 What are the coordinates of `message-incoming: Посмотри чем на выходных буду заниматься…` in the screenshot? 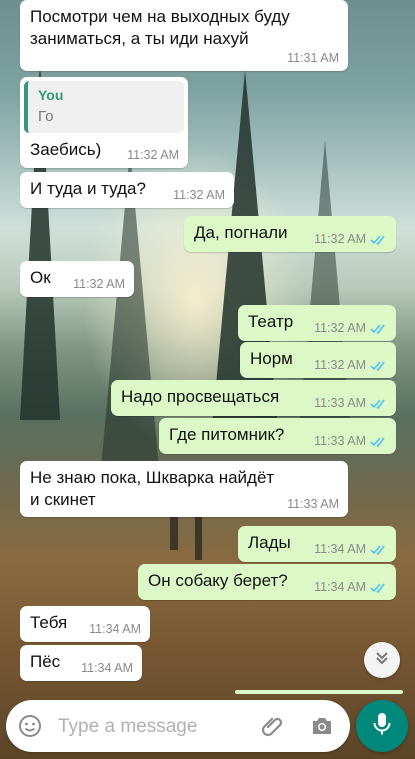 It's located at (184, 35).